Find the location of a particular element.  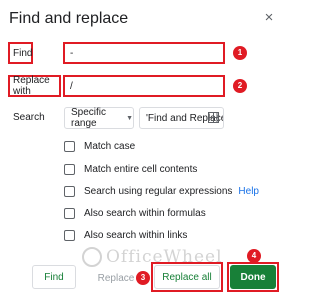

done-button: Done is located at coordinates (253, 277).